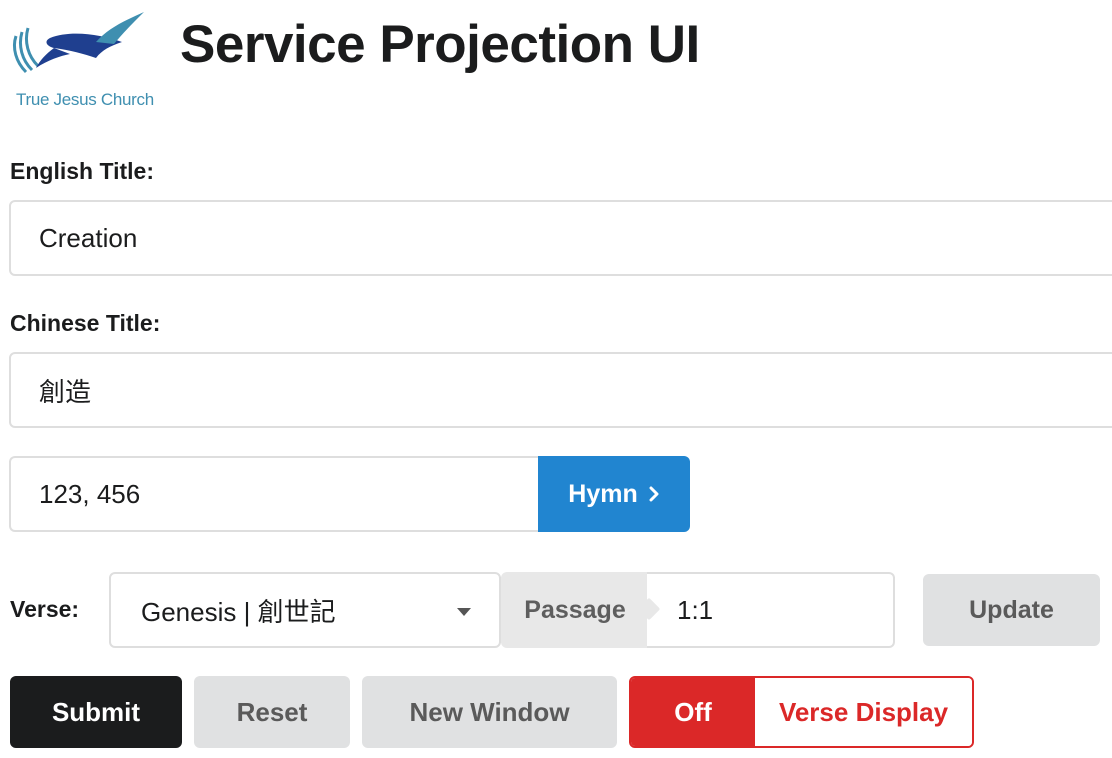 This screenshot has width=1112, height=758. Describe the element at coordinates (78, 43) in the screenshot. I see `dove-icon` at that location.